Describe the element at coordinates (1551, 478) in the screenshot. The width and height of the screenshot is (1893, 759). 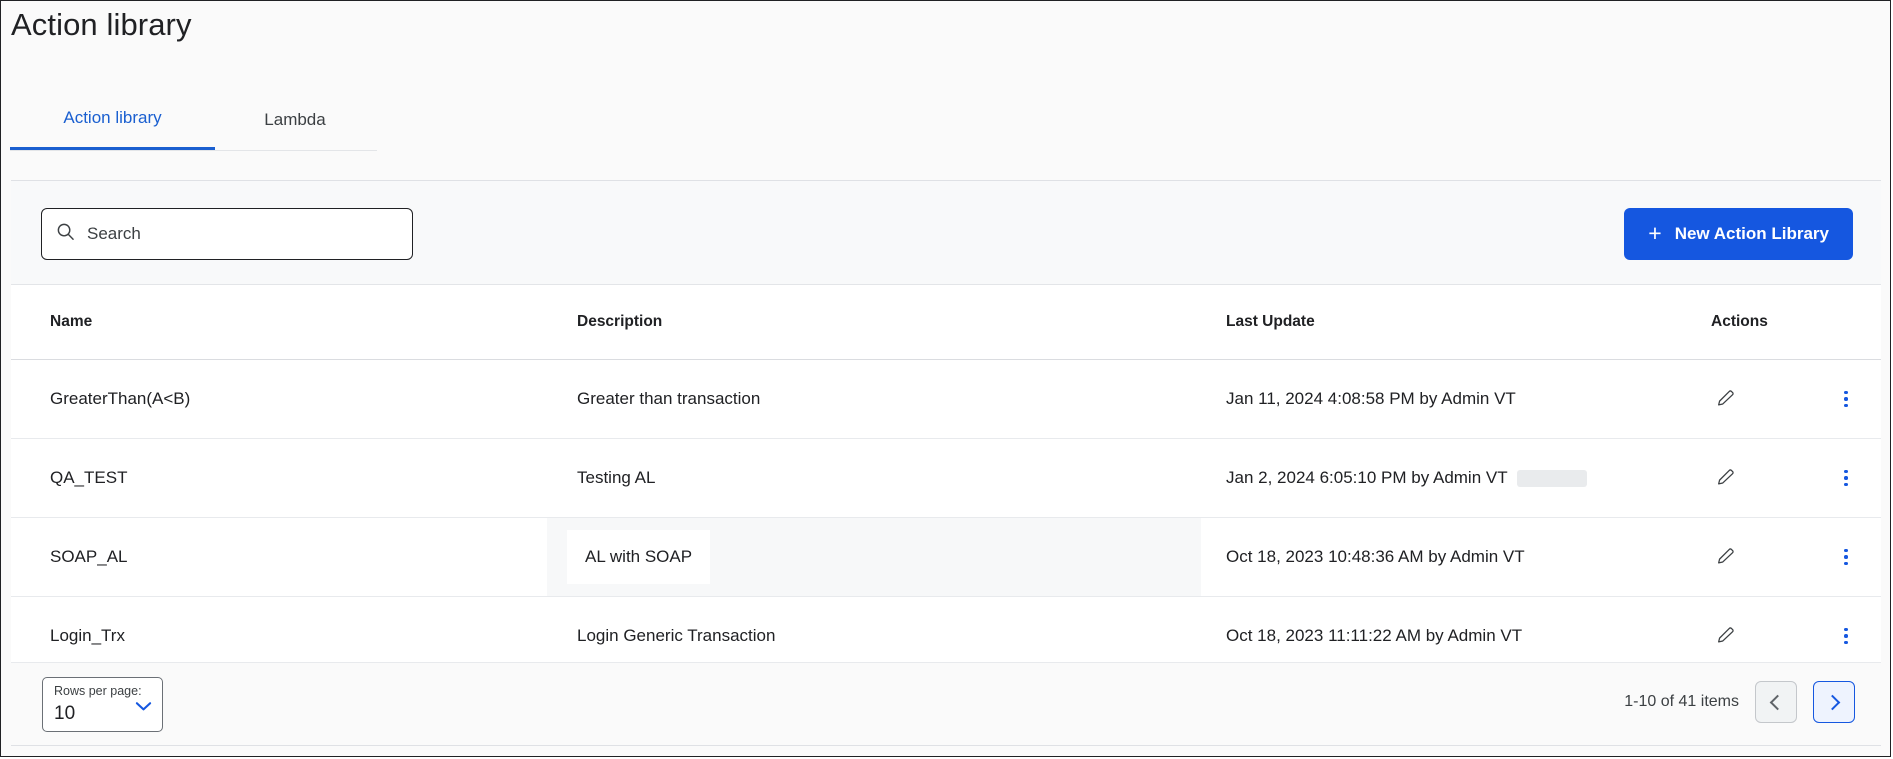
I see `redaction-block` at that location.